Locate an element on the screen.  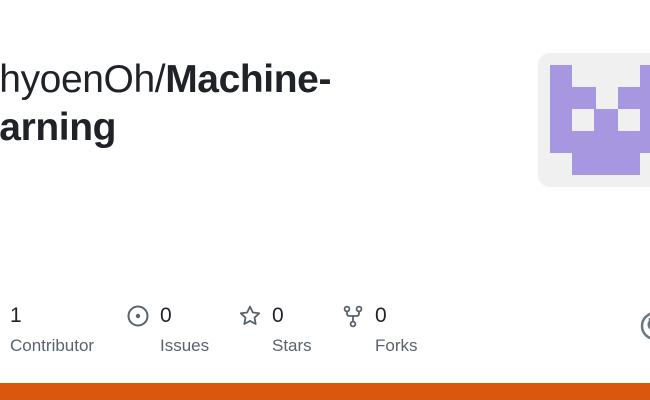
fork-icon is located at coordinates (353, 316).